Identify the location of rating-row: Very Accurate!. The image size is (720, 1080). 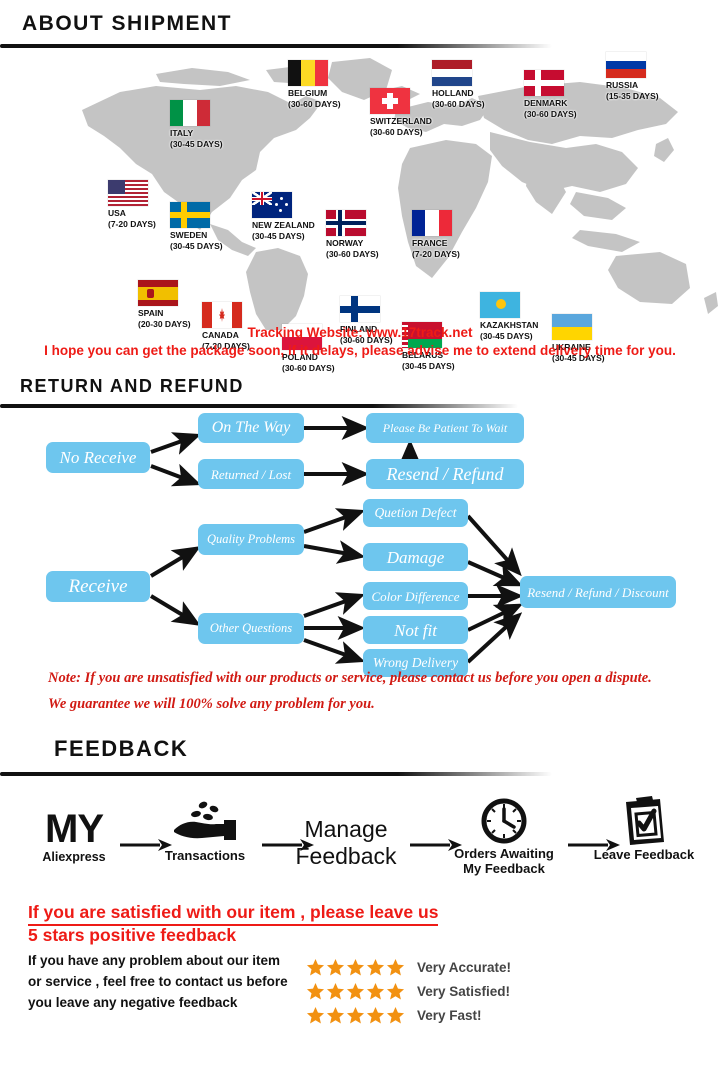
(408, 967).